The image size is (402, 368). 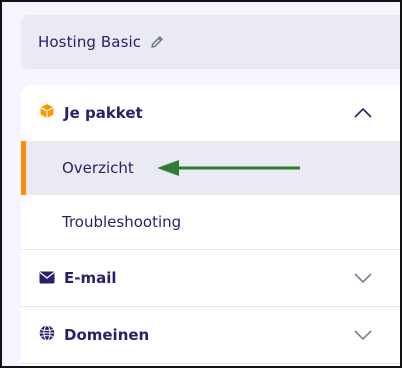 What do you see at coordinates (47, 335) in the screenshot?
I see `globe-icon` at bounding box center [47, 335].